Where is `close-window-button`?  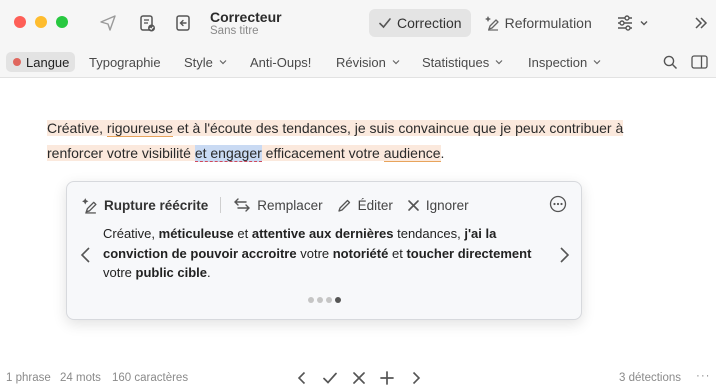
close-window-button is located at coordinates (20, 22).